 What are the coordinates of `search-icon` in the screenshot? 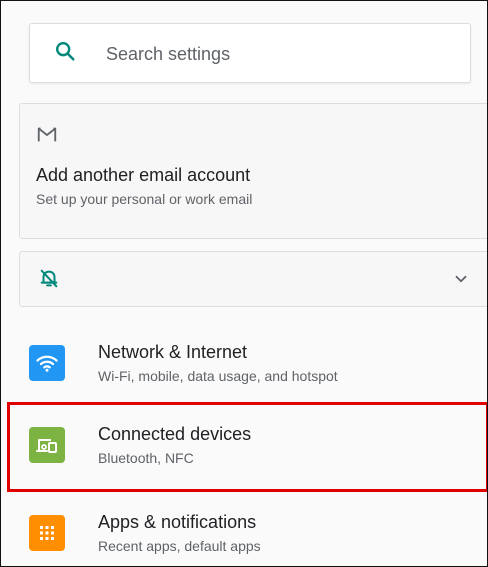 It's located at (65, 51).